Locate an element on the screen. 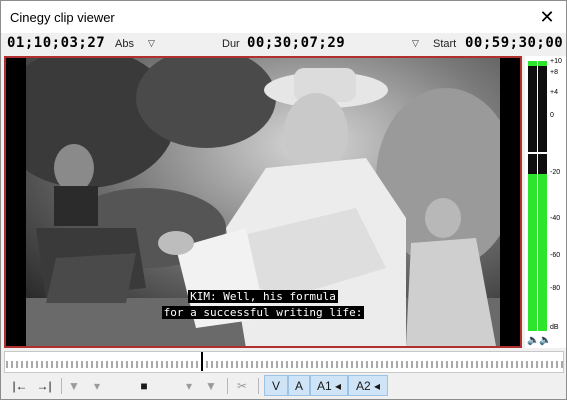  goto-start-button: |← is located at coordinates (20, 386).